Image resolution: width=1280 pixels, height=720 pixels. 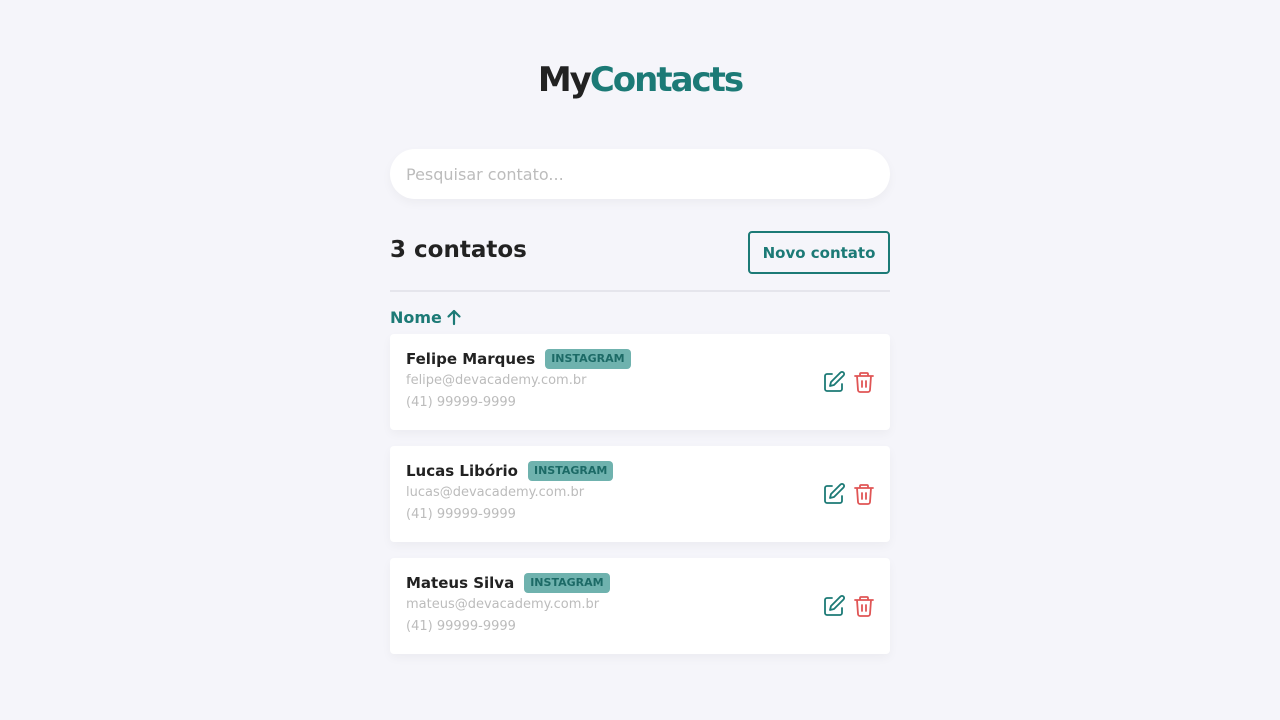 What do you see at coordinates (458, 250) in the screenshot?
I see `contacts-count: 3 contatos` at bounding box center [458, 250].